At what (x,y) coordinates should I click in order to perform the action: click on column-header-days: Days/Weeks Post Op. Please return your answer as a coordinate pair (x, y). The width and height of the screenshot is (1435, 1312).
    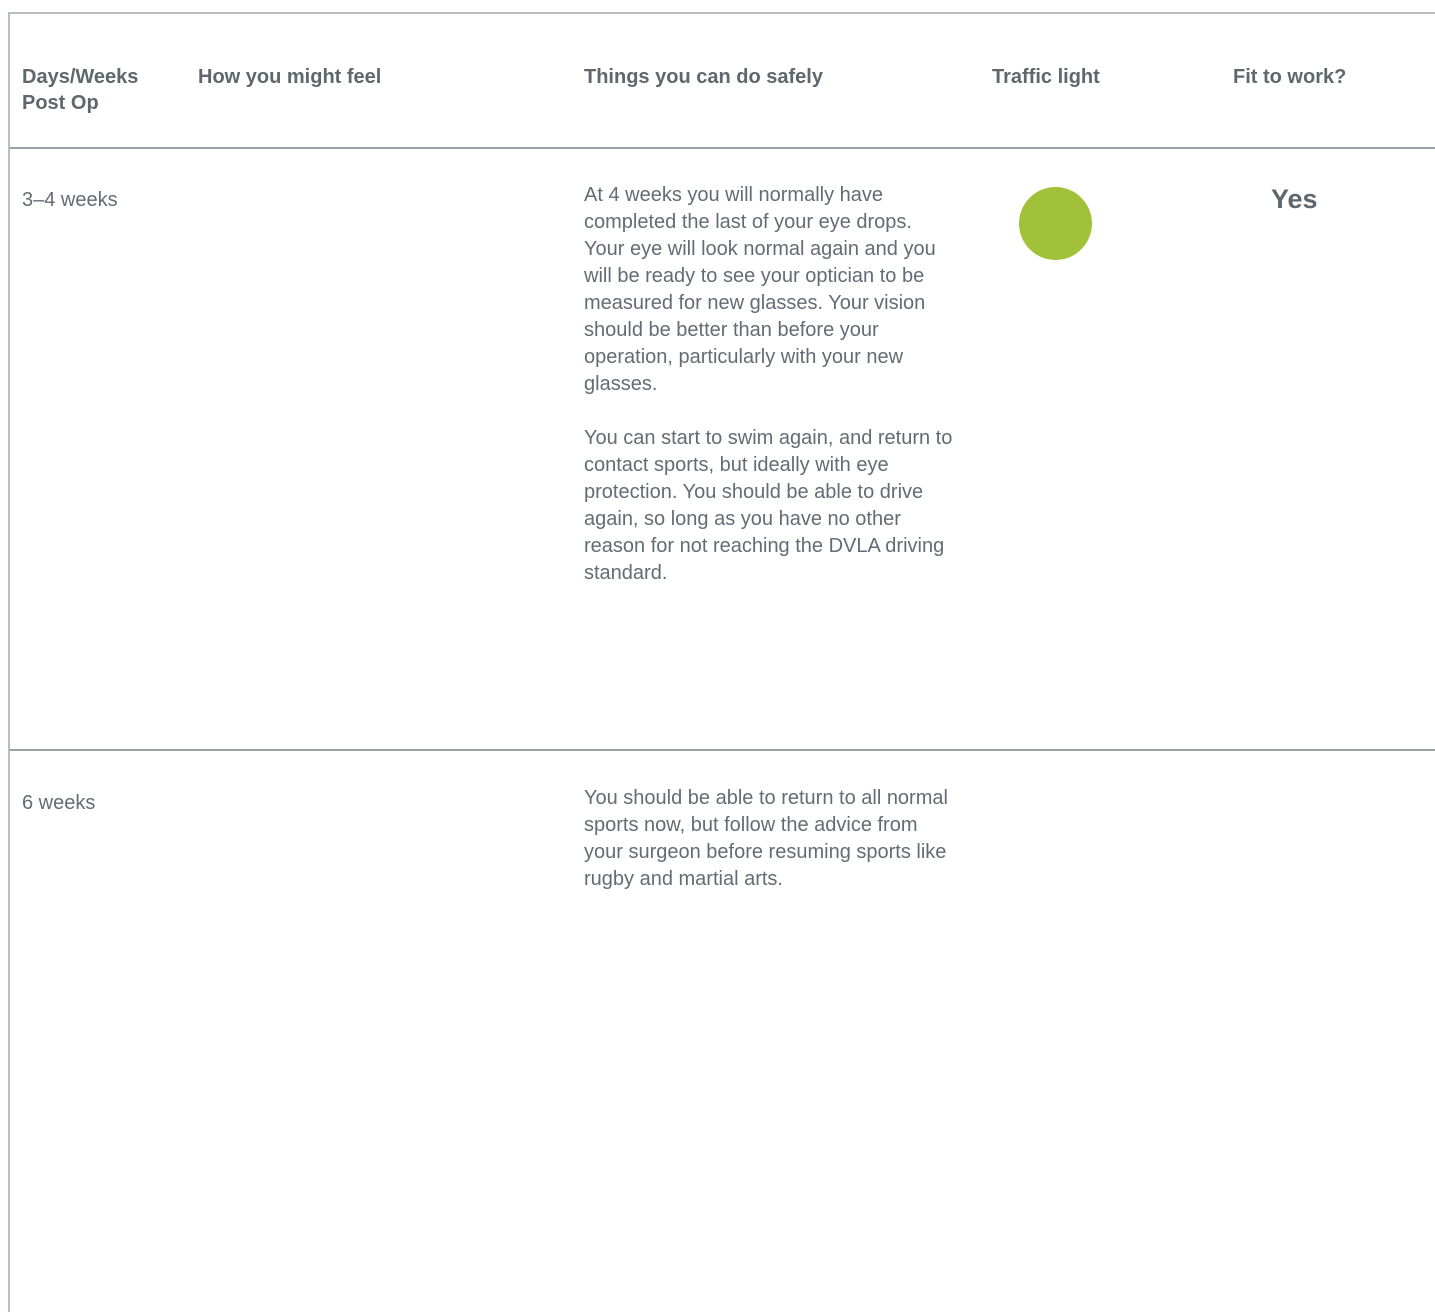
    Looking at the image, I should click on (80, 90).